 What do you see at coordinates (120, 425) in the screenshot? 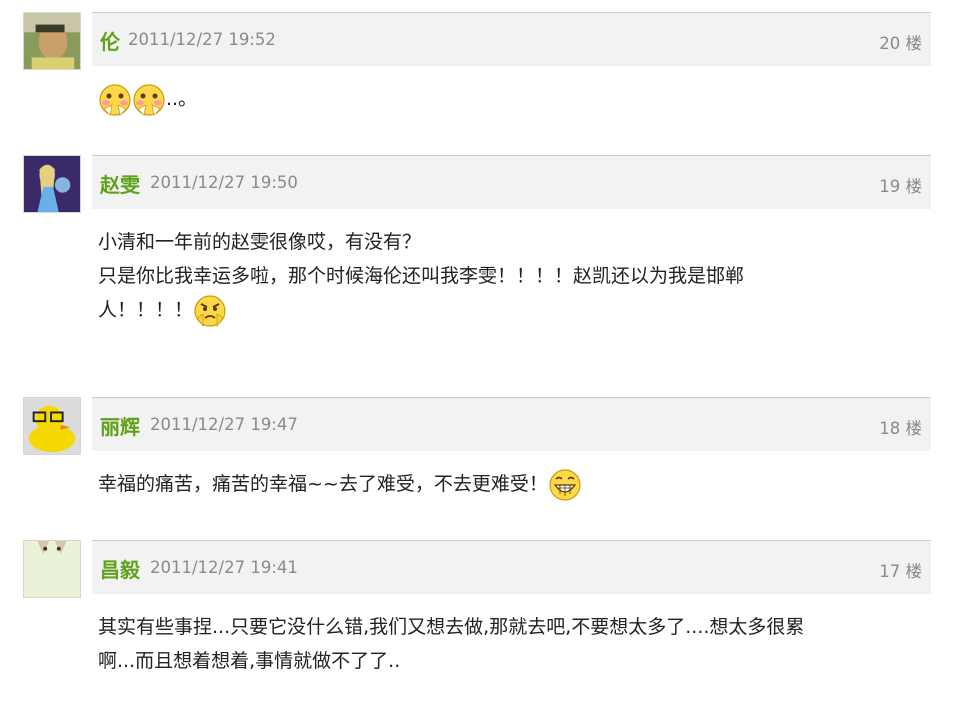
I see `username-link: 丽辉` at bounding box center [120, 425].